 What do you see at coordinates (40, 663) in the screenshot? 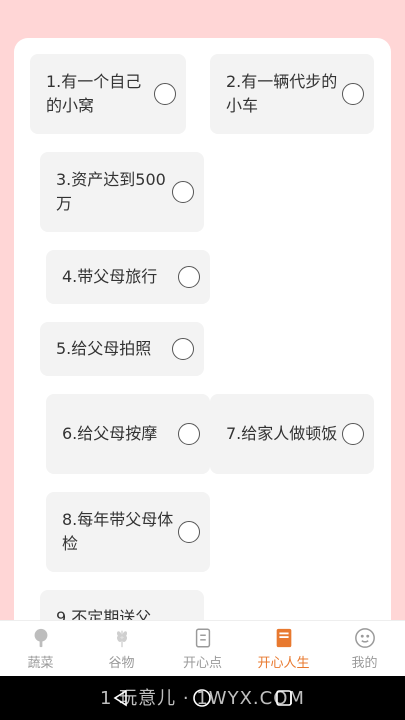
I see `tab-label: 蔬菜` at bounding box center [40, 663].